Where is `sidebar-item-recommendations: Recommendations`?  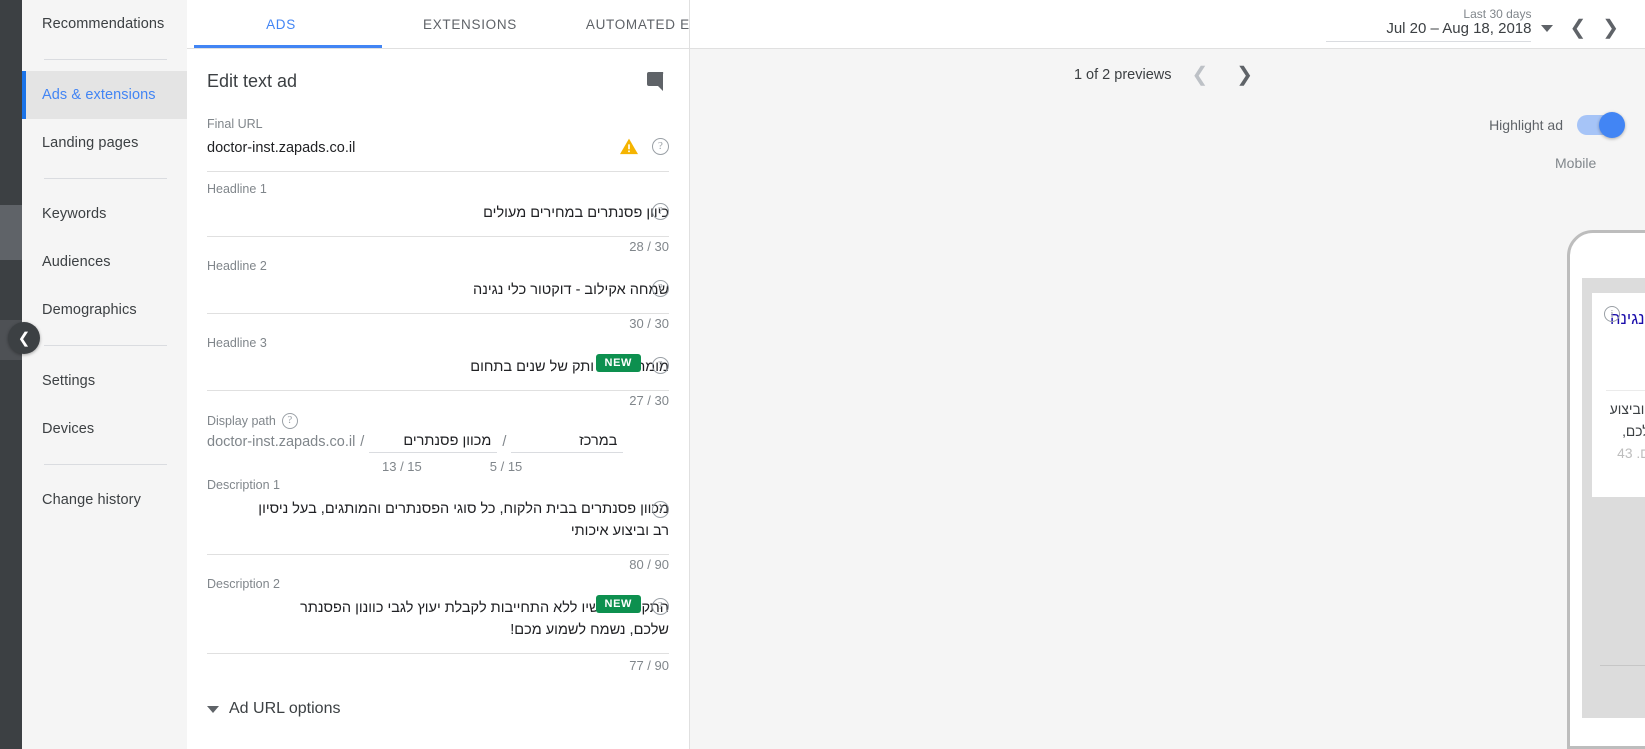
sidebar-item-recommendations: Recommendations is located at coordinates (104, 24).